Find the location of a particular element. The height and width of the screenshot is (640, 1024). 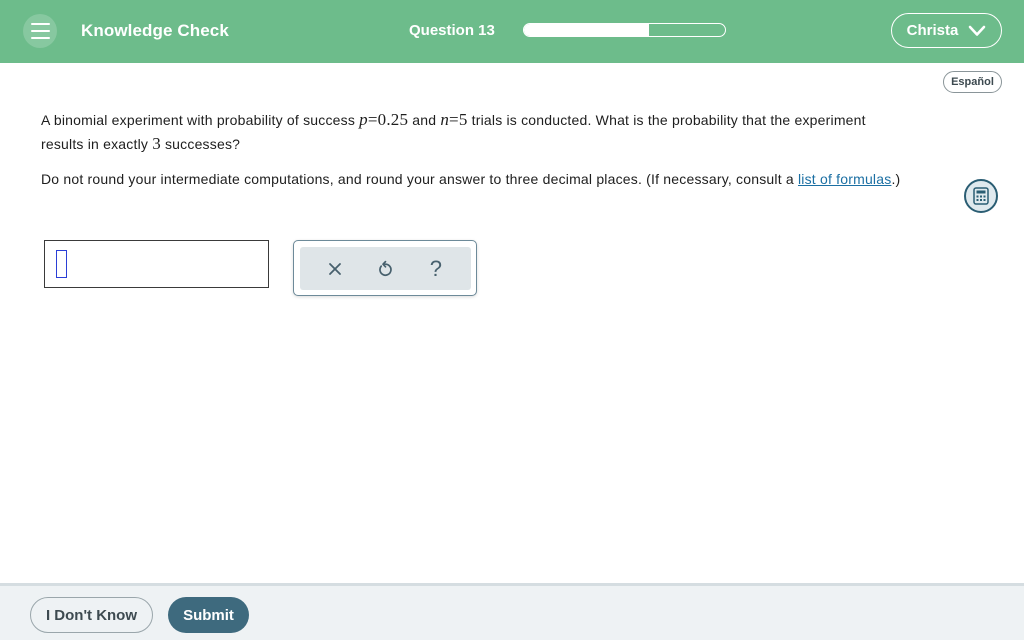

calculator-button is located at coordinates (981, 196).